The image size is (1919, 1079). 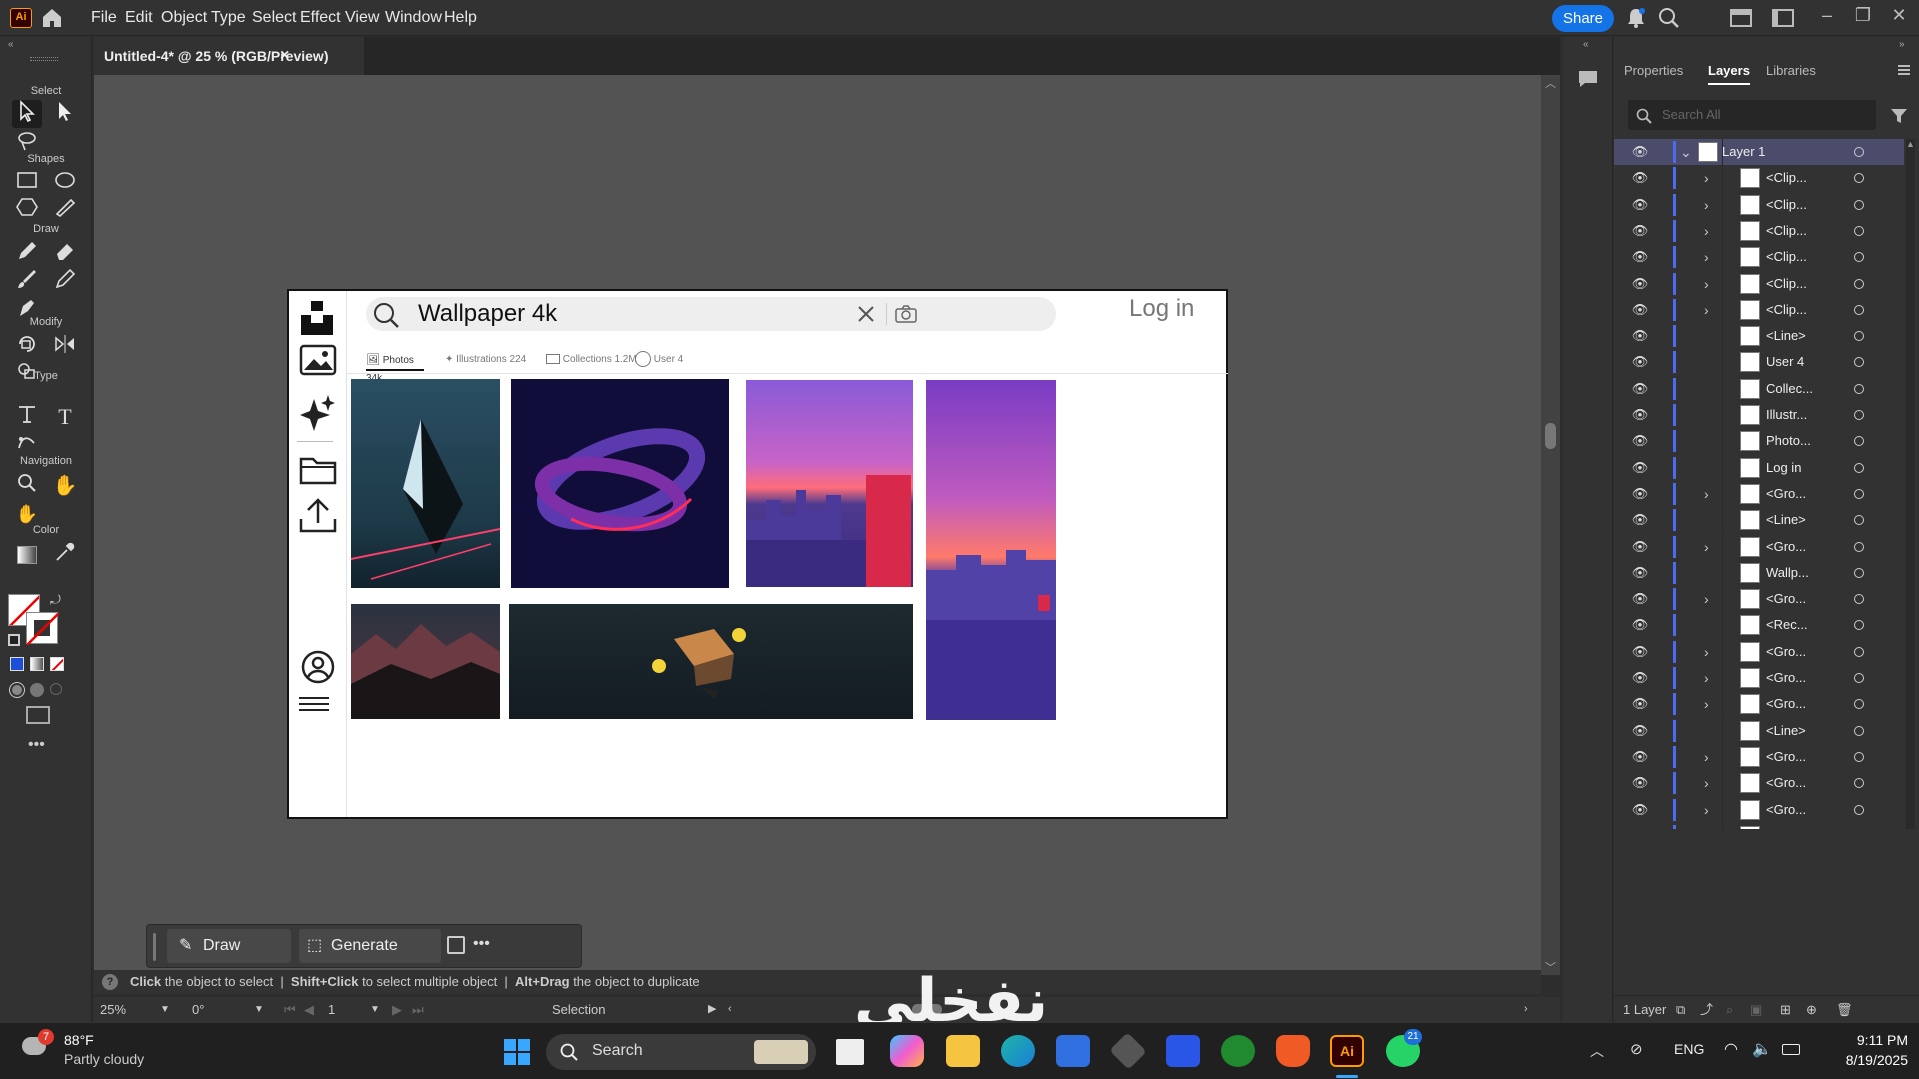 What do you see at coordinates (44, 59) in the screenshot?
I see `panel-grip` at bounding box center [44, 59].